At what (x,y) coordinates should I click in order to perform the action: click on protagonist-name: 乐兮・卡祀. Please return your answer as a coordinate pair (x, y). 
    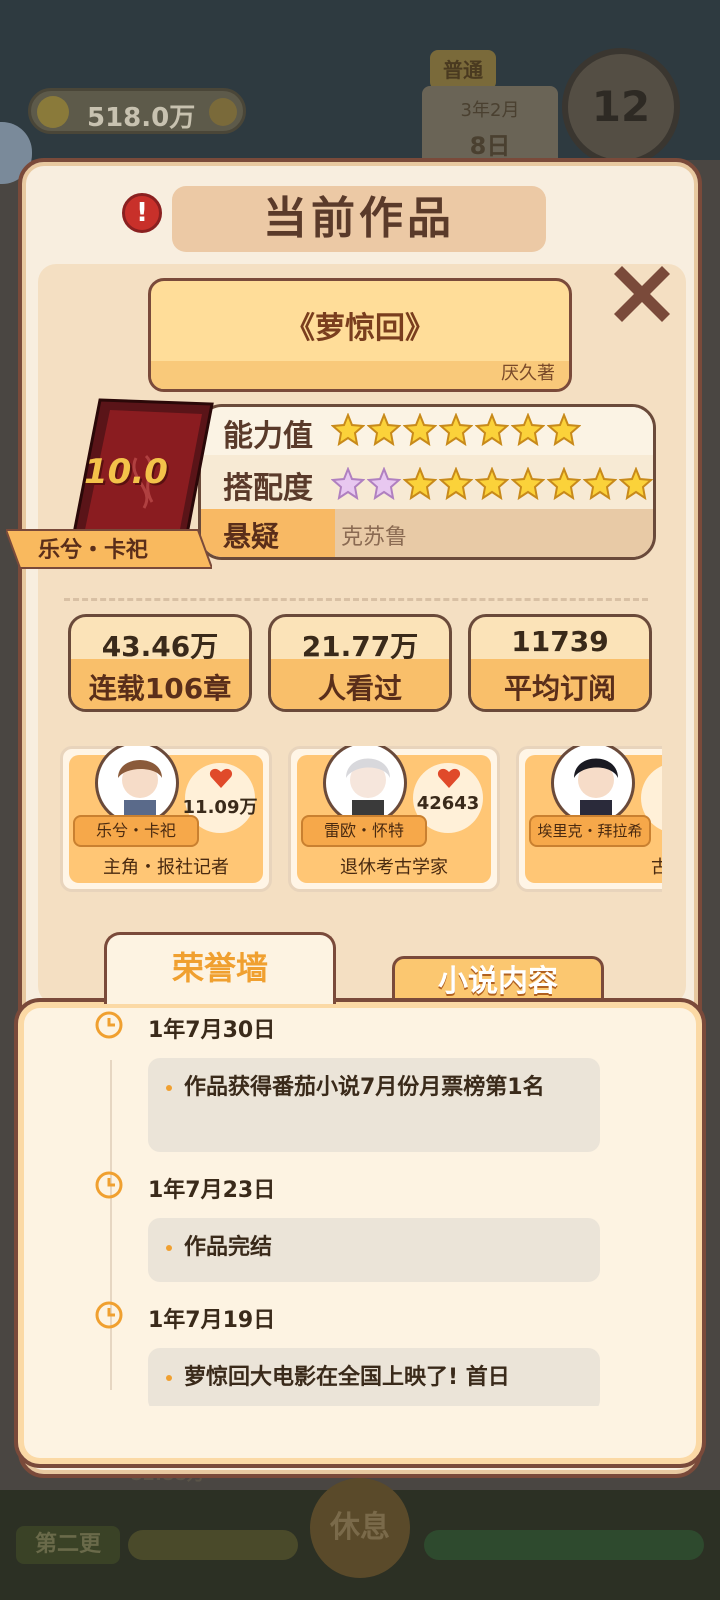
    Looking at the image, I should click on (93, 550).